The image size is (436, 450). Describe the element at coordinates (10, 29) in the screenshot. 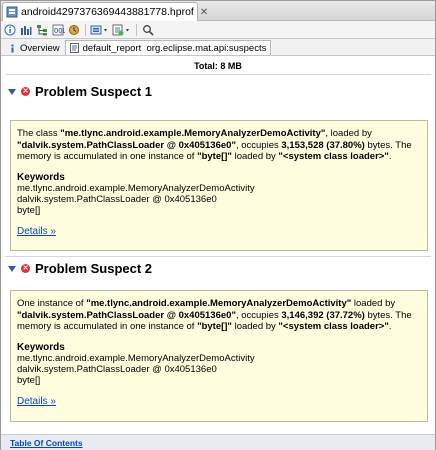

I see `overview-info-icon` at that location.